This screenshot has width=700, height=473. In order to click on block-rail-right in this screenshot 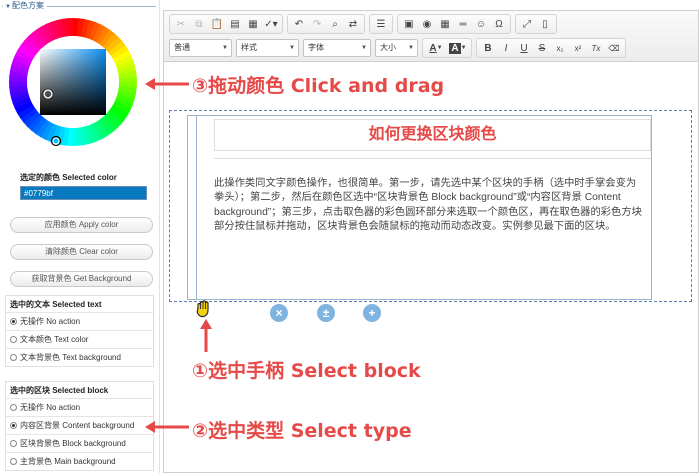, I will do `click(651, 207)`.